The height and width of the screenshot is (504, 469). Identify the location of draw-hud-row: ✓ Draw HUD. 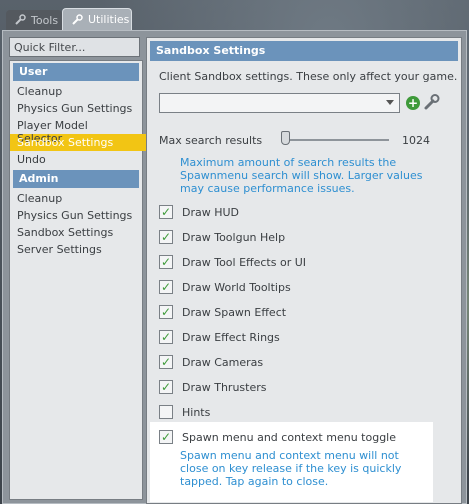
(199, 212).